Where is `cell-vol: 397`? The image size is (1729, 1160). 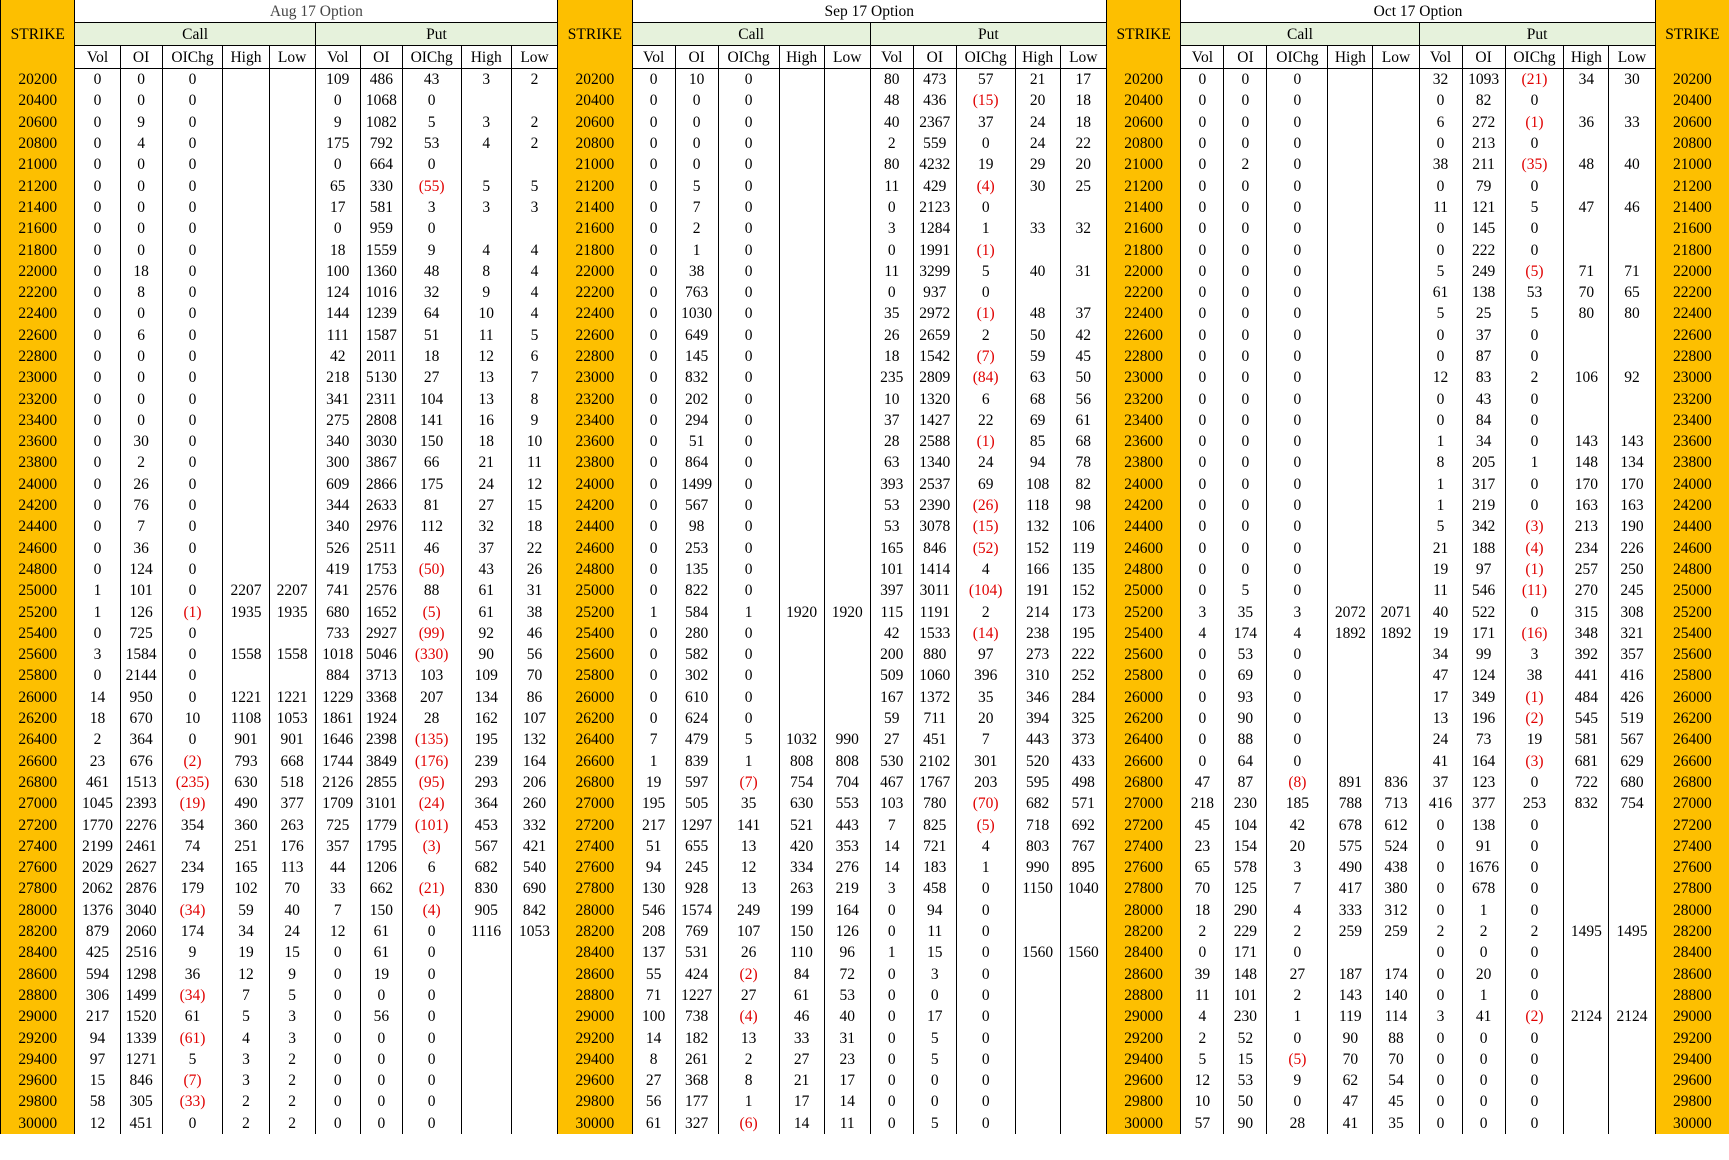
cell-vol: 397 is located at coordinates (891, 591).